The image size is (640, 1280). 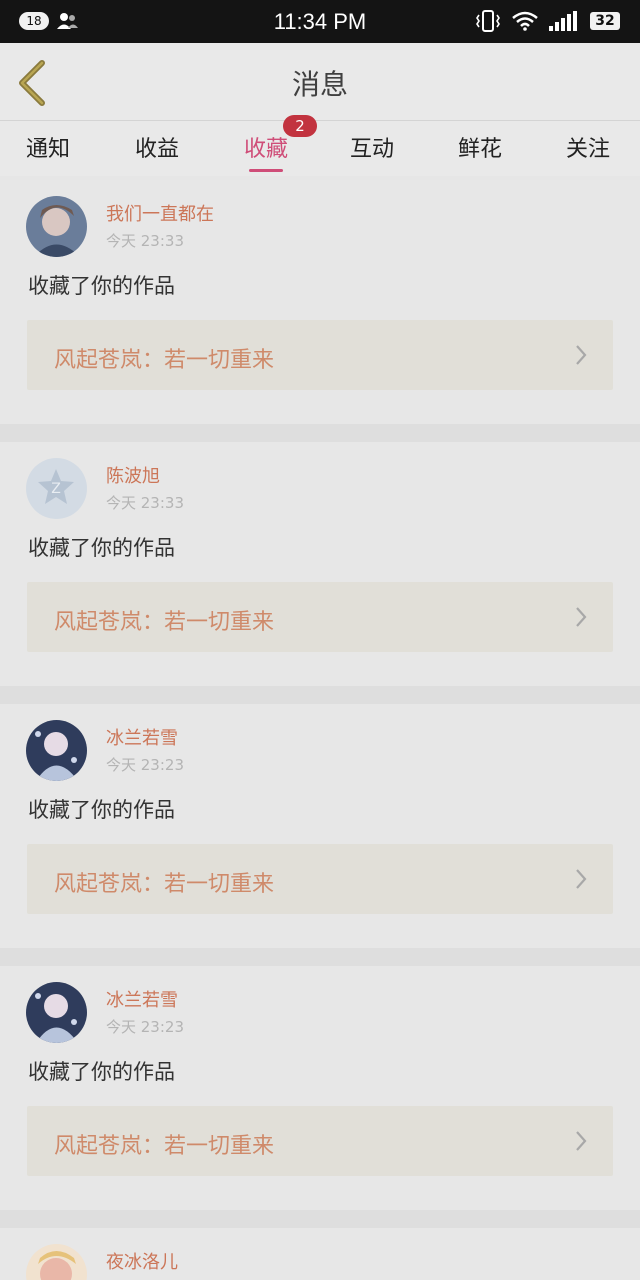 I want to click on tab-bar: 通知 收益 收藏 互动 鲜花 关注, so click(x=320, y=148).